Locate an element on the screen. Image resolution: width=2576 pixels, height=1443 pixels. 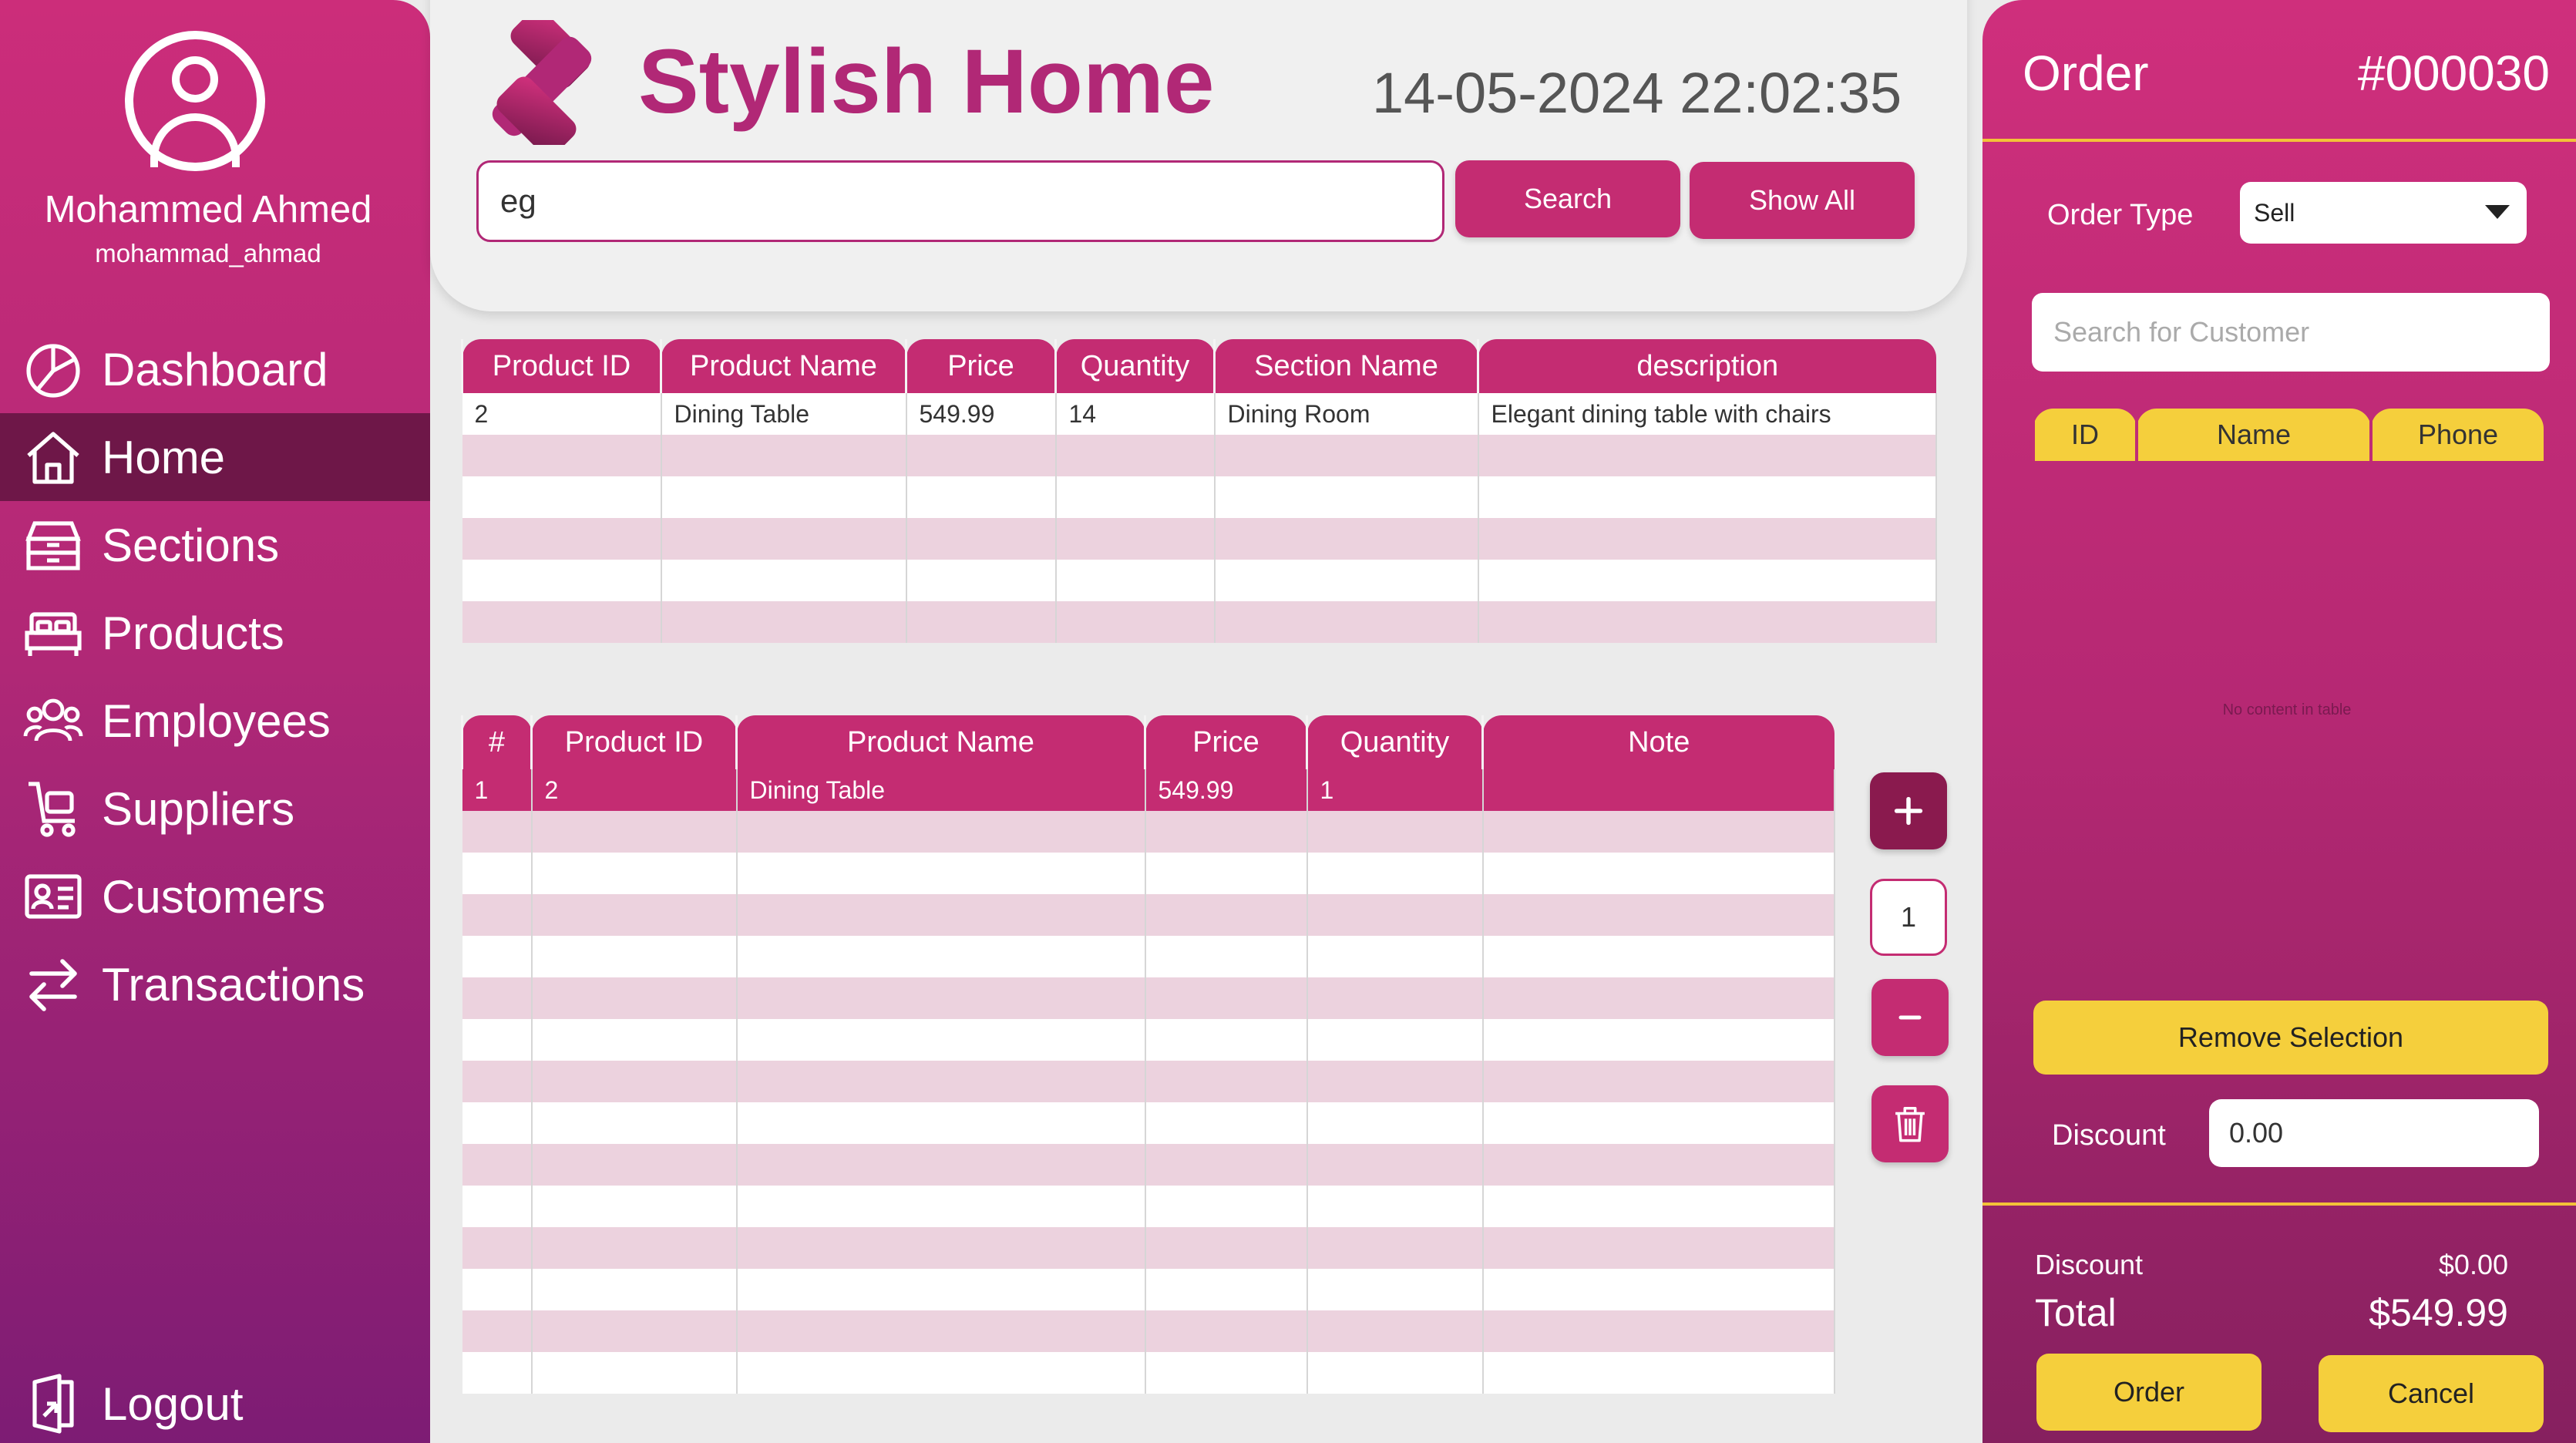
total-label: Total is located at coordinates (2076, 1312).